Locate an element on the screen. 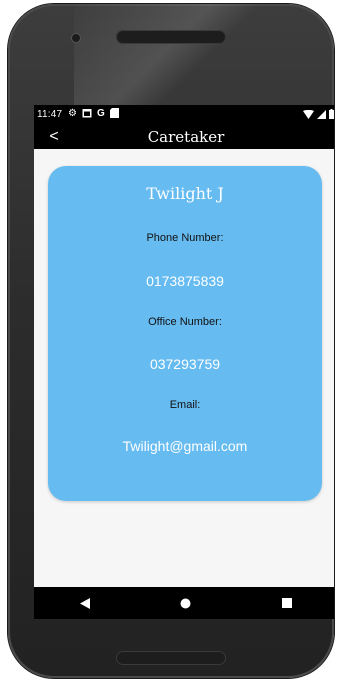  status-bar: 11:47 ⚙ G is located at coordinates (184, 115).